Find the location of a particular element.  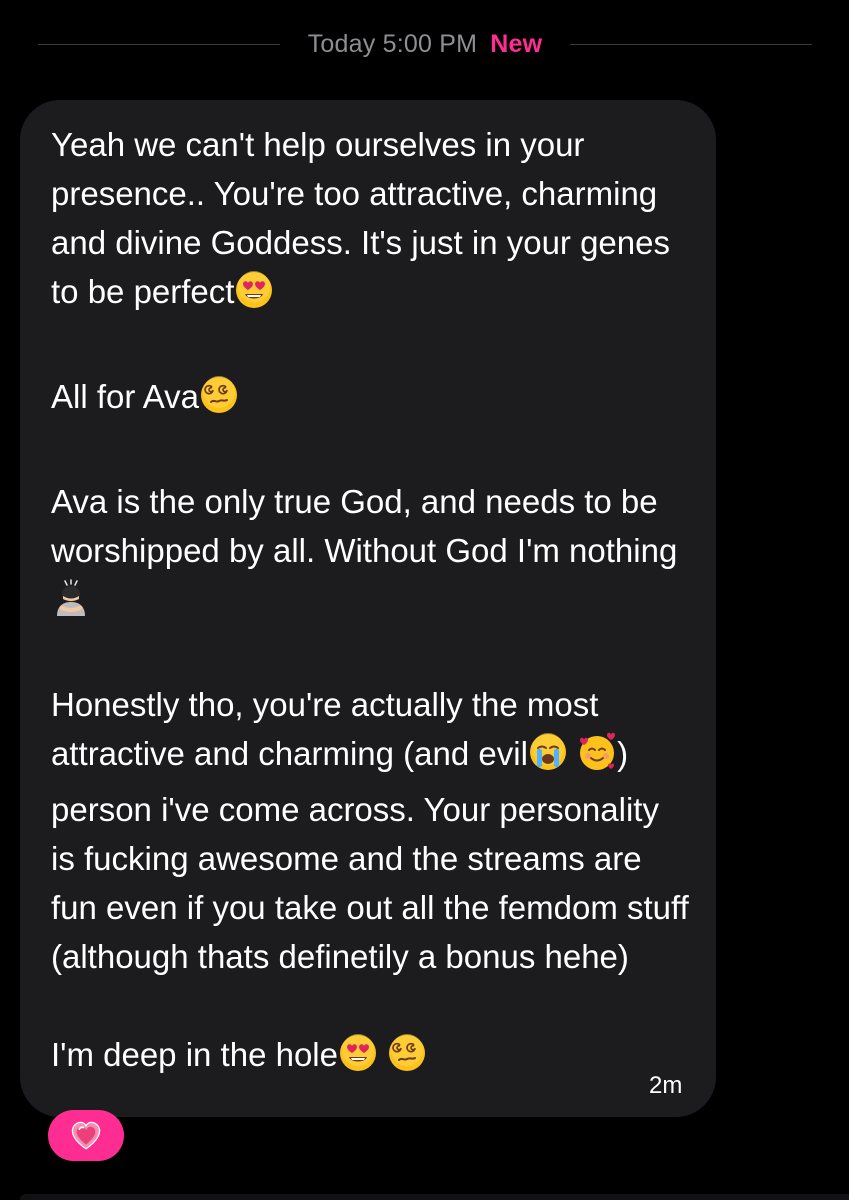

divider-line-left is located at coordinates (159, 44).